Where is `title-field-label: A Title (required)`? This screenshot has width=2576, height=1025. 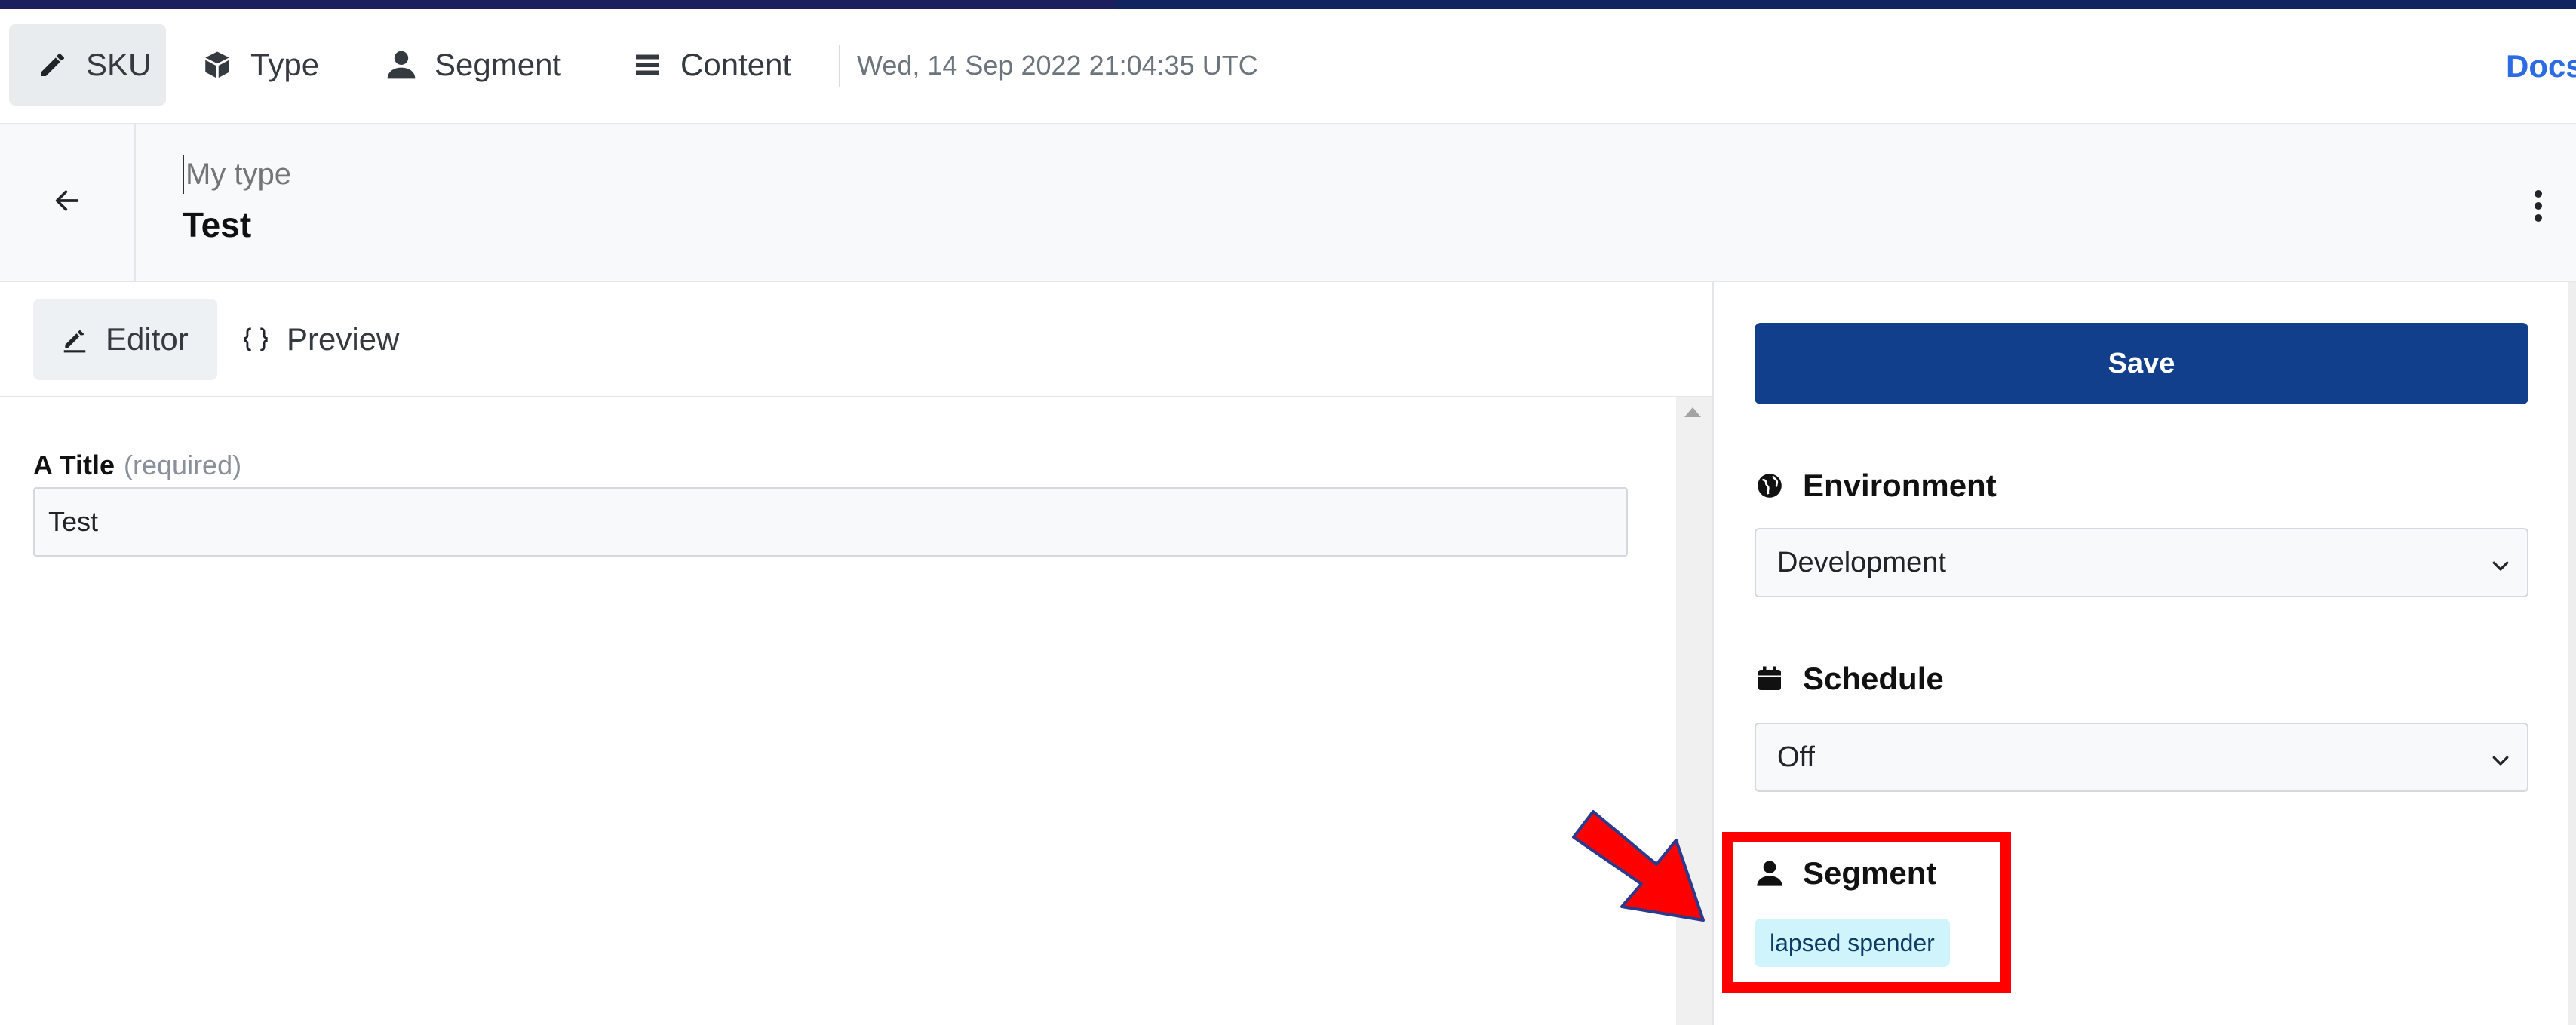 title-field-label: A Title (required) is located at coordinates (137, 466).